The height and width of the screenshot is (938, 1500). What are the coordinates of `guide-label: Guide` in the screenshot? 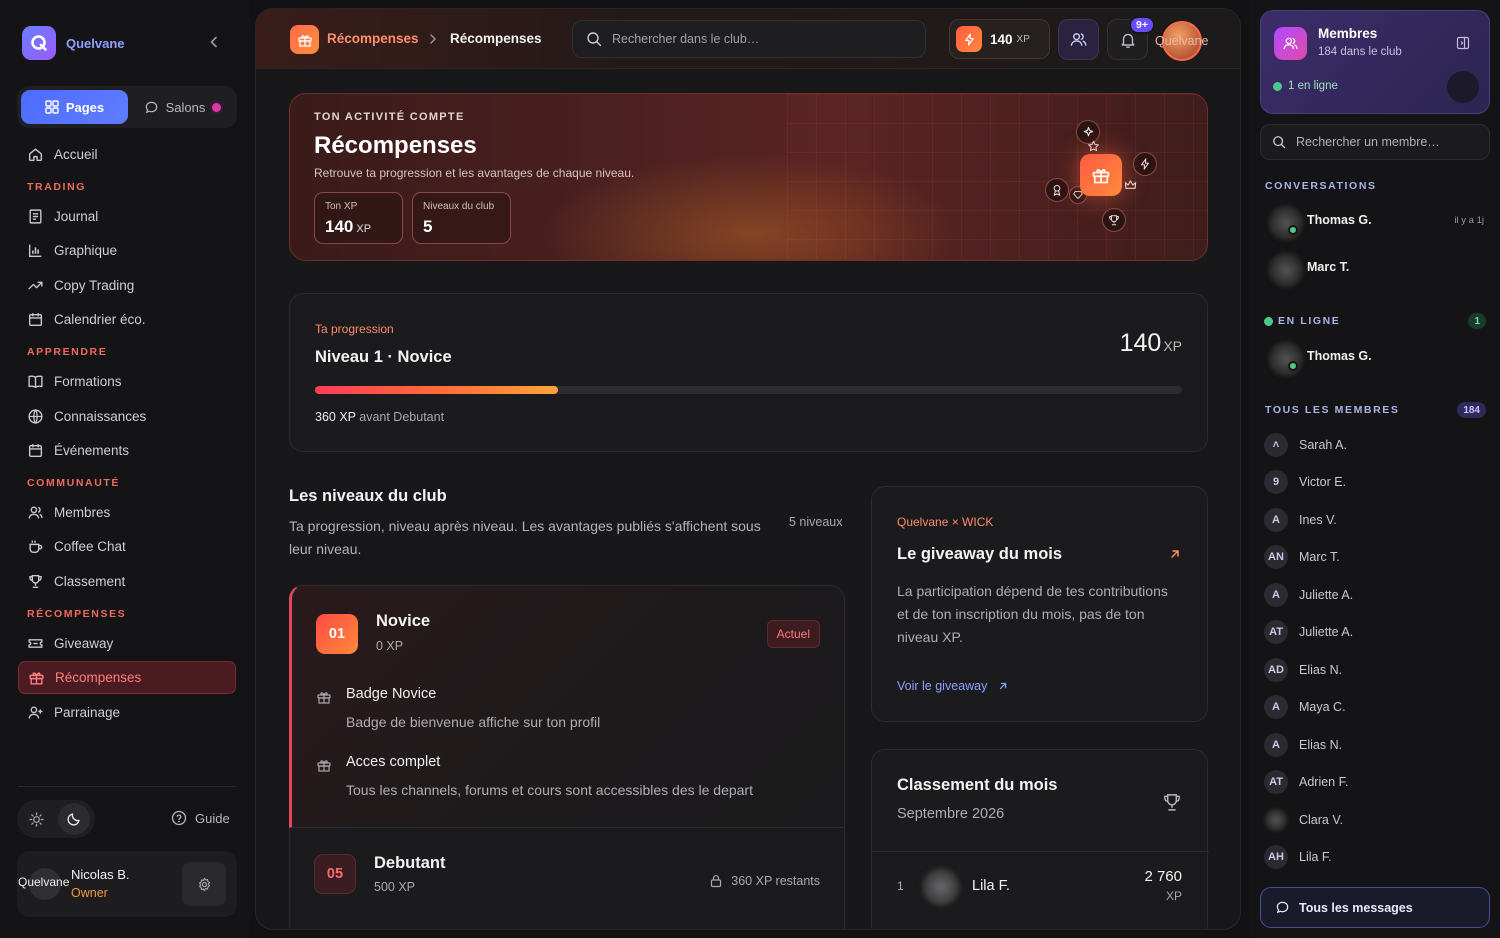 It's located at (212, 818).